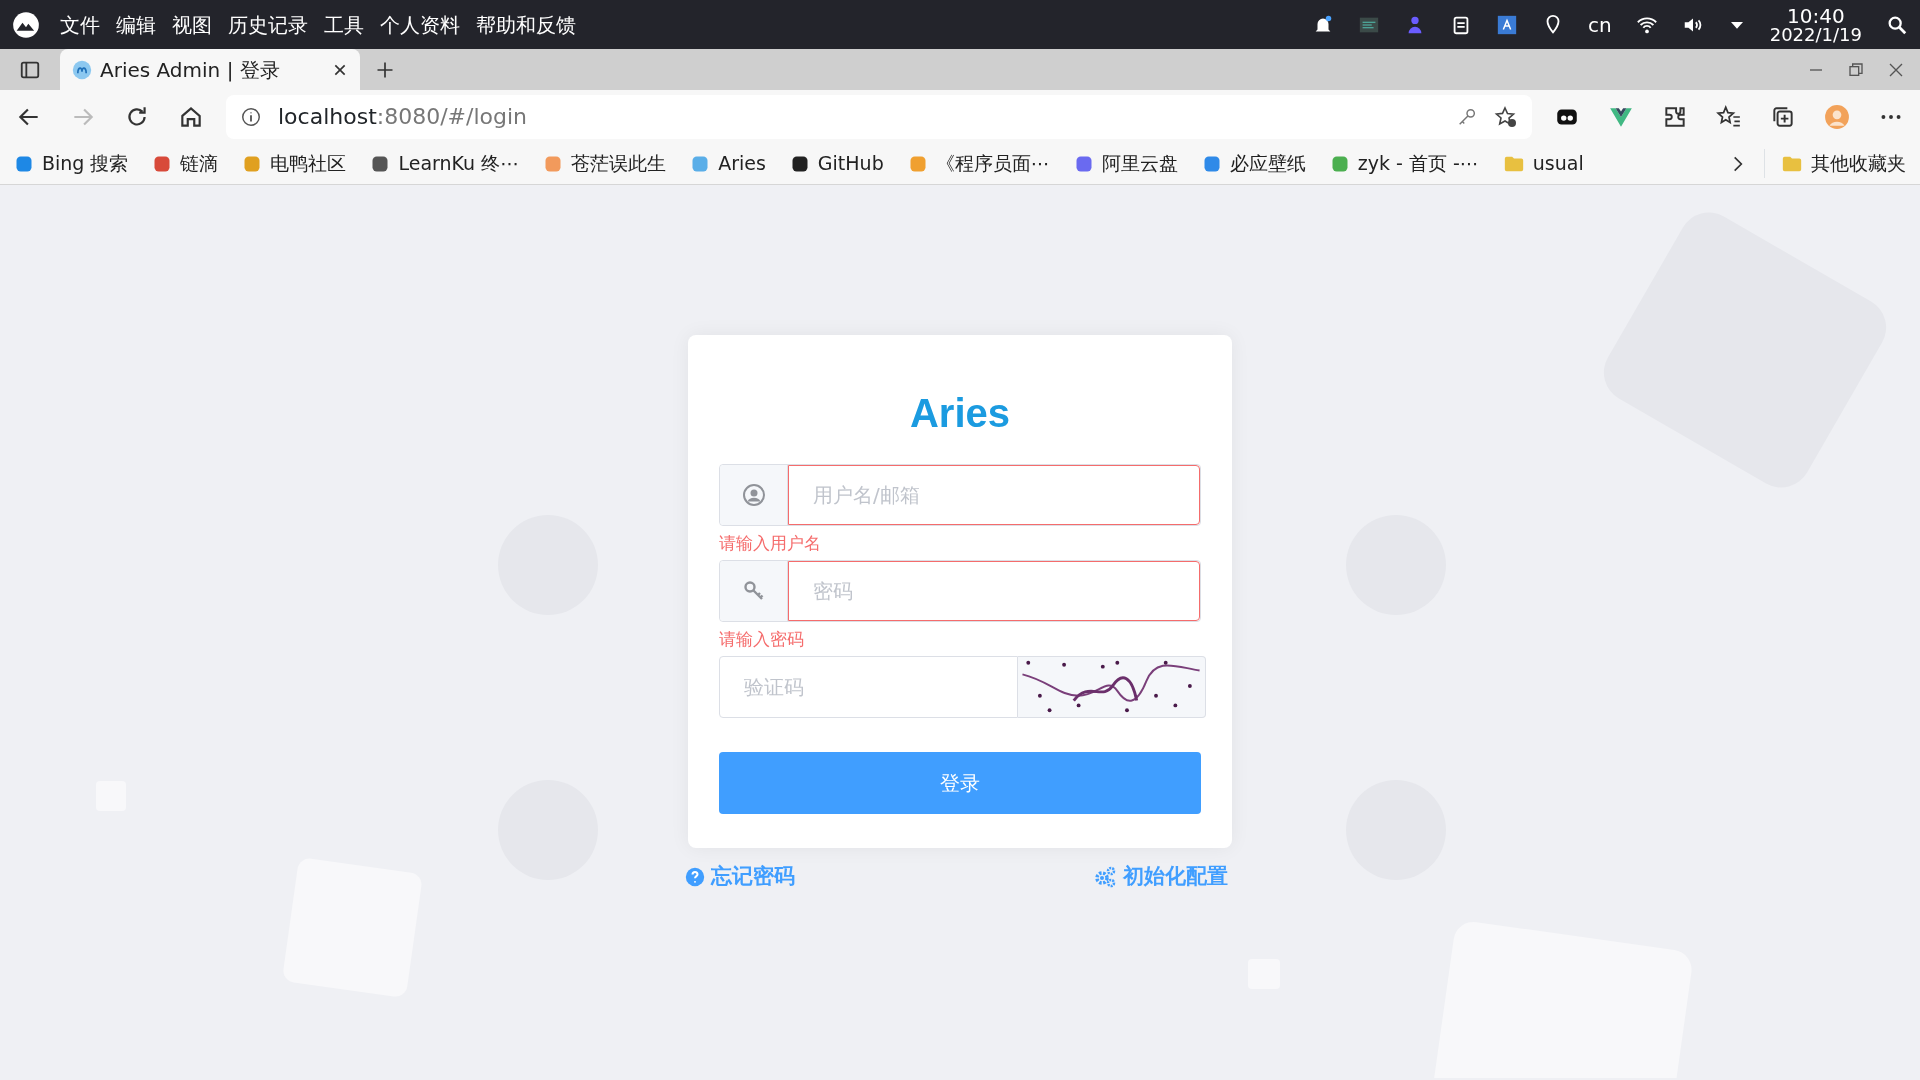 The image size is (1920, 1080). I want to click on menu-item: 个人资料, so click(420, 24).